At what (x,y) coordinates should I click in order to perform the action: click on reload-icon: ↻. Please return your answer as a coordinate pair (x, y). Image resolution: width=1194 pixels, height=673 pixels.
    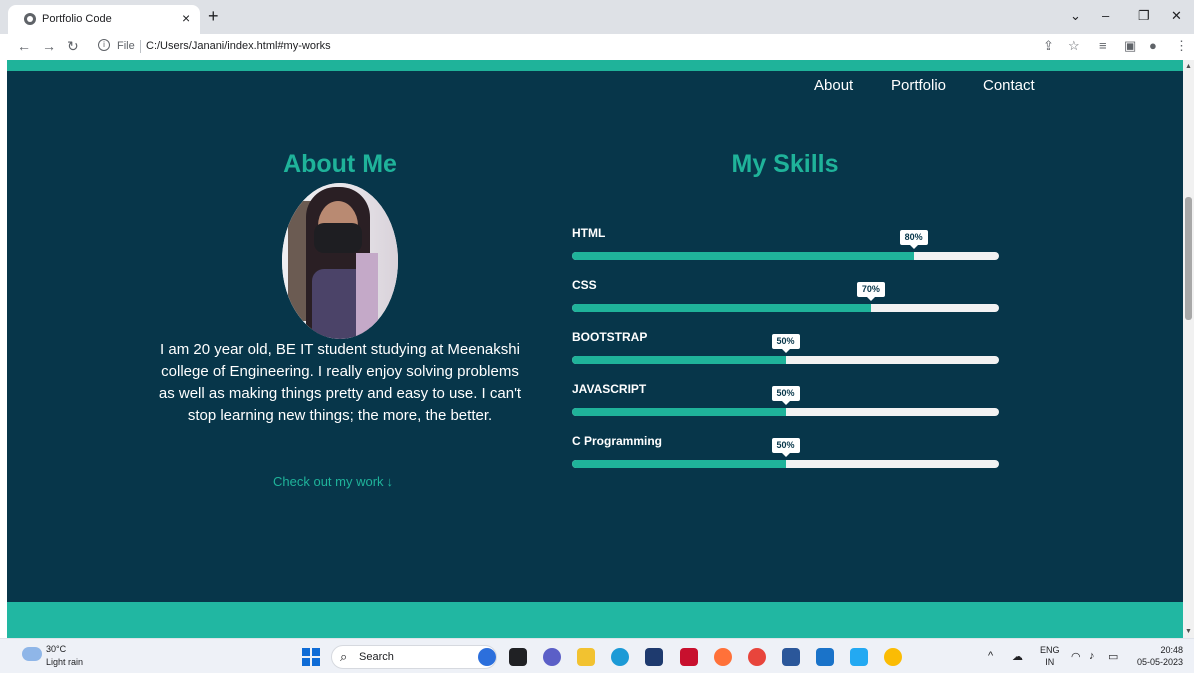
    Looking at the image, I should click on (73, 46).